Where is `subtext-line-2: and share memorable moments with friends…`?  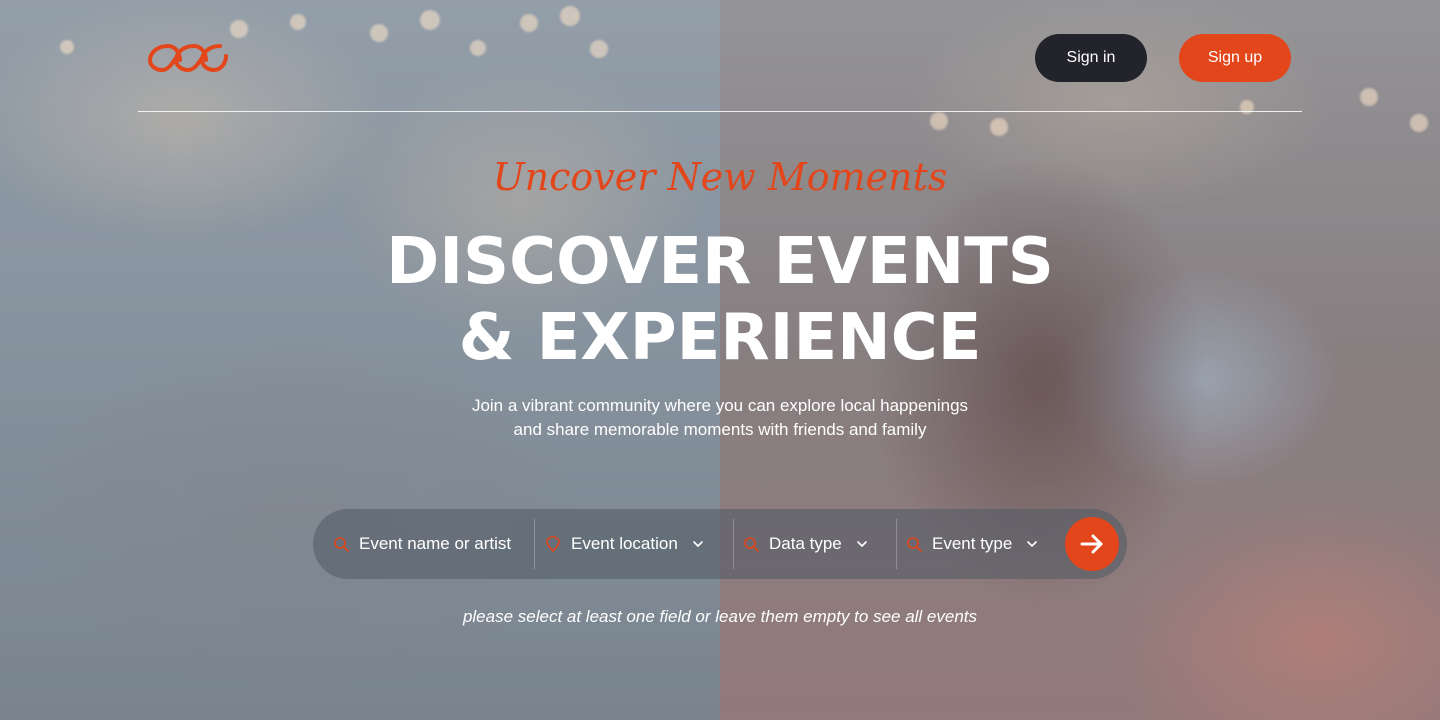 subtext-line-2: and share memorable moments with friends… is located at coordinates (720, 429).